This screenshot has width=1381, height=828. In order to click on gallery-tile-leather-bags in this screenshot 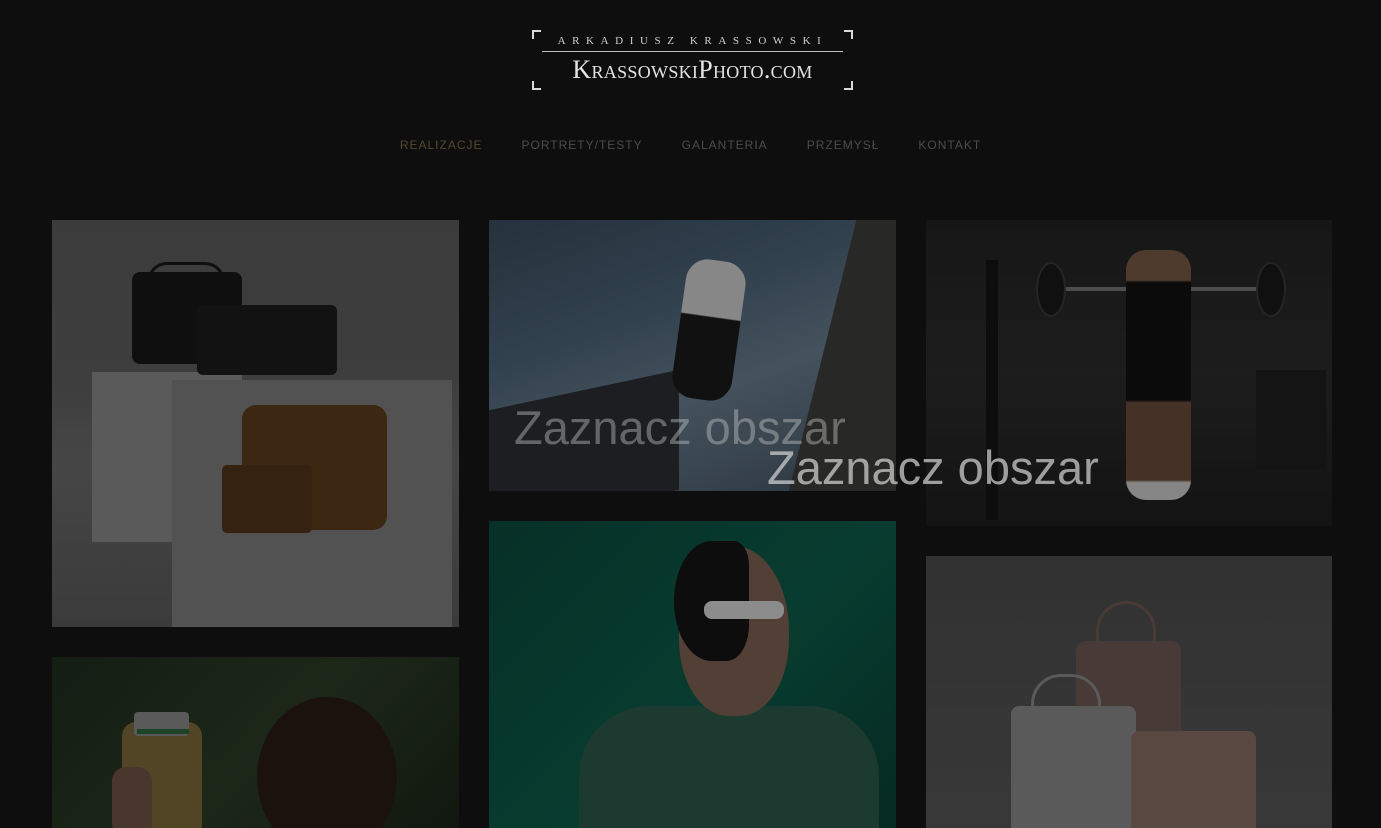, I will do `click(255, 423)`.